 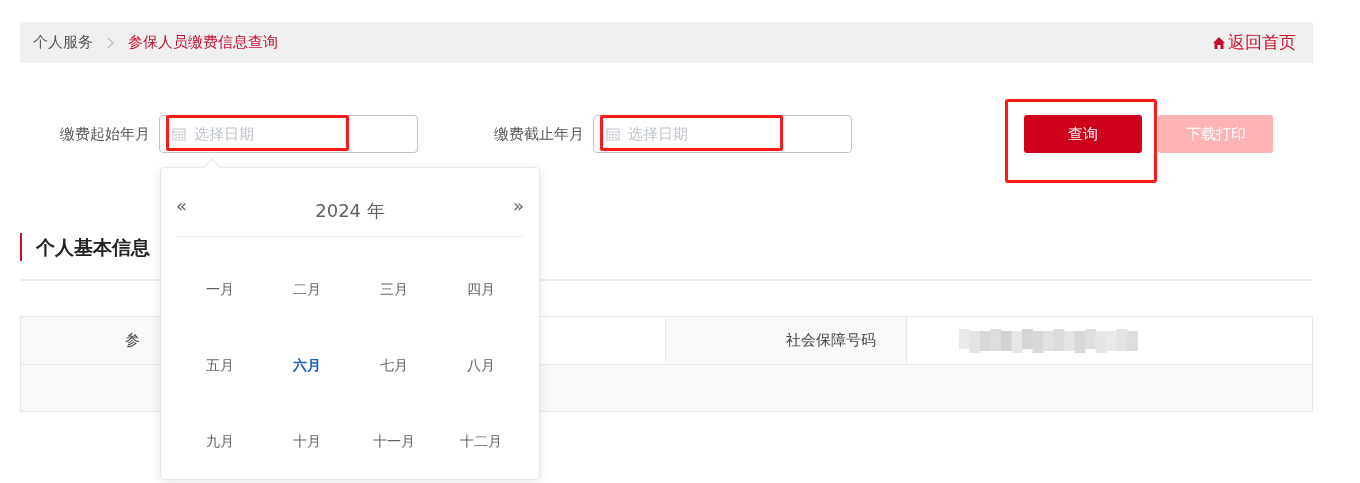 What do you see at coordinates (393, 289) in the screenshot?
I see `month-cell: 三月` at bounding box center [393, 289].